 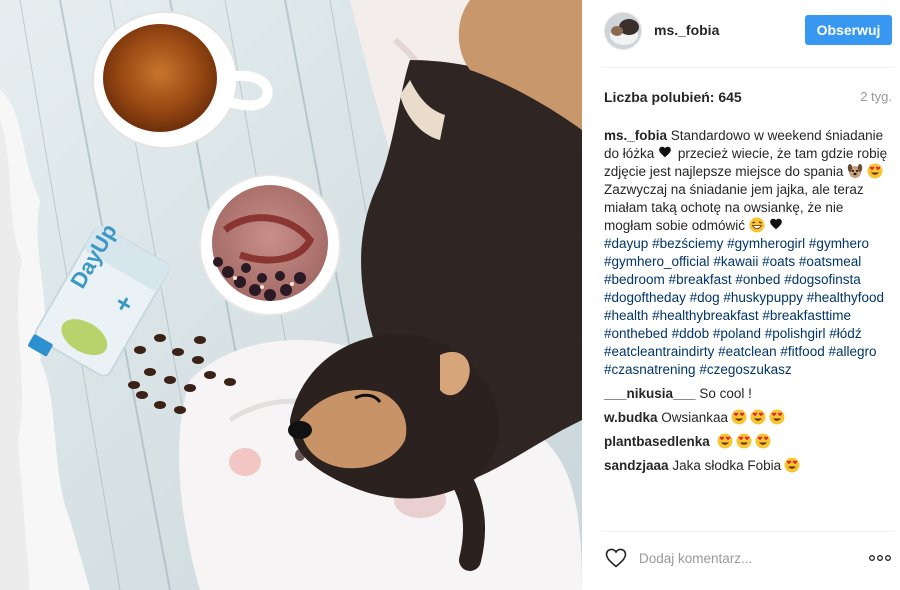 I want to click on caption-username: ms._fobia, so click(x=635, y=135).